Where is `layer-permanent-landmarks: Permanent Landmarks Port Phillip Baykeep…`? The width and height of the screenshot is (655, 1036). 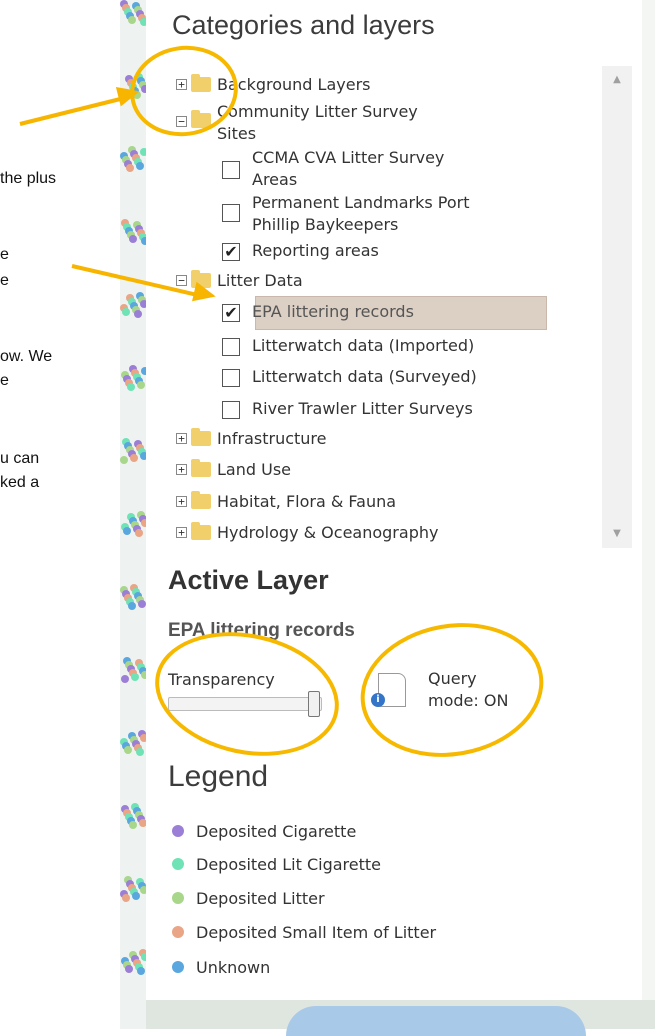 layer-permanent-landmarks: Permanent Landmarks Port Phillip Baykeep… is located at coordinates (345, 213).